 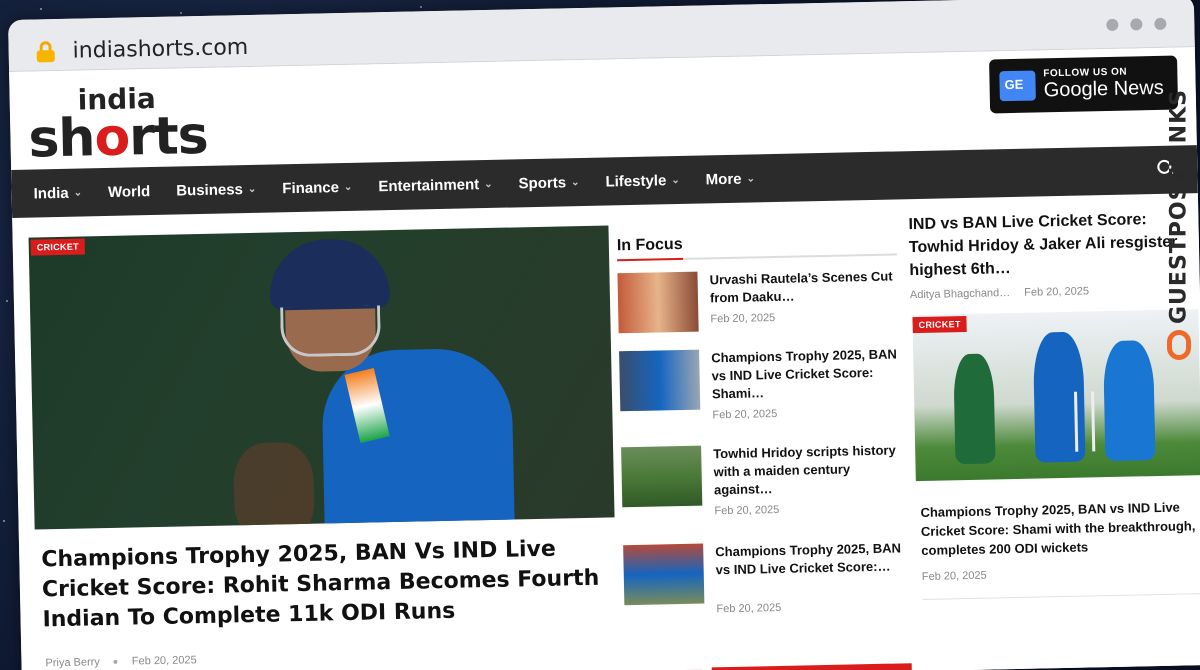 I want to click on nav-item-business: Business ⌄, so click(x=216, y=189).